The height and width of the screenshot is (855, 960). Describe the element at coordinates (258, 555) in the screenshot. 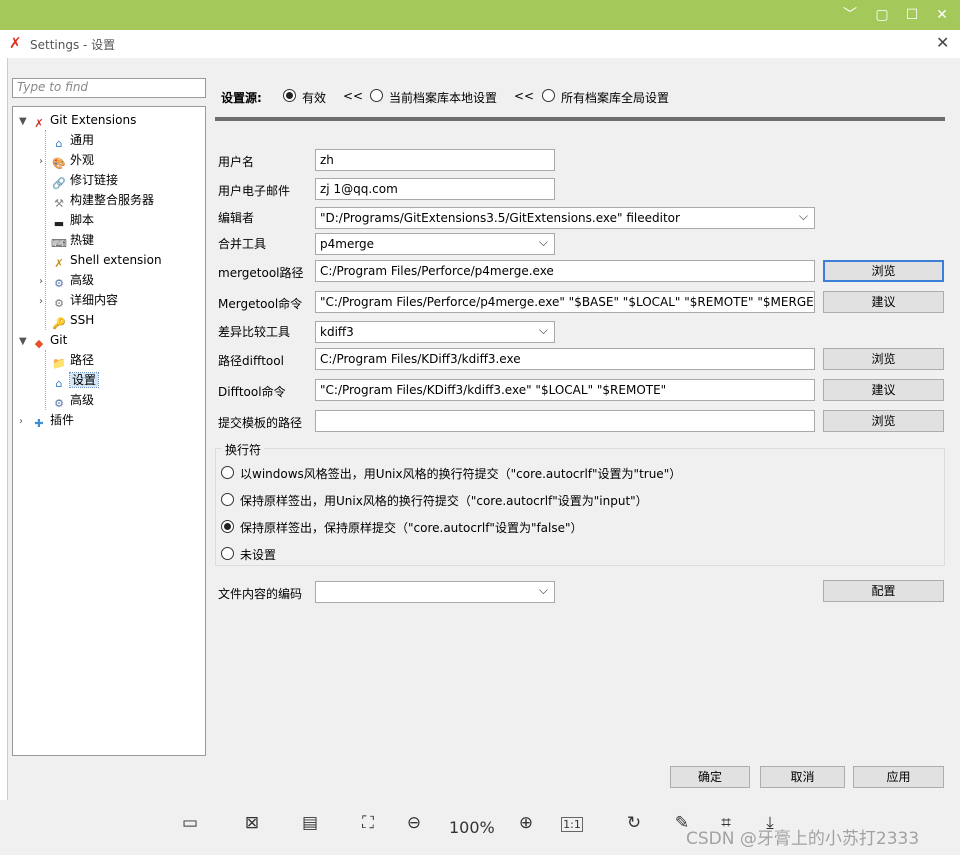

I see `autocrlf-unset-label: 未设置` at that location.